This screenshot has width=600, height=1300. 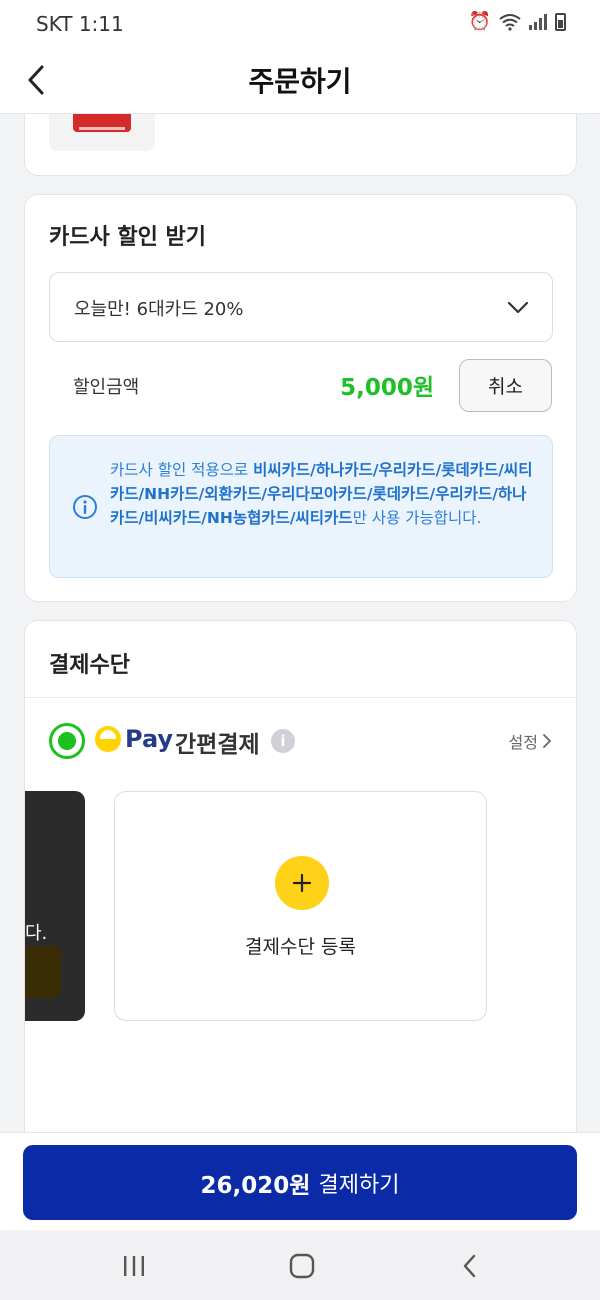 What do you see at coordinates (36, 933) in the screenshot?
I see `card-text: 다.` at bounding box center [36, 933].